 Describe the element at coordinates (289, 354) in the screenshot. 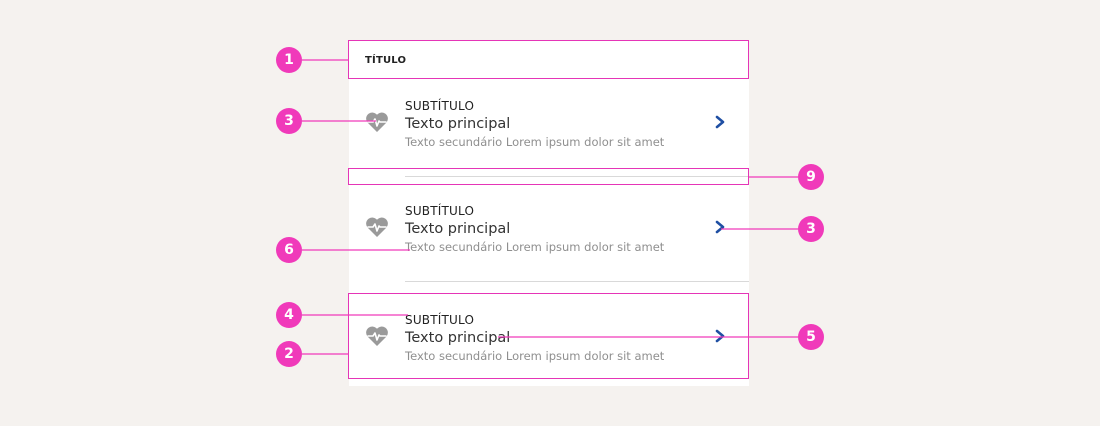

I see `annotation-badge: 2` at that location.